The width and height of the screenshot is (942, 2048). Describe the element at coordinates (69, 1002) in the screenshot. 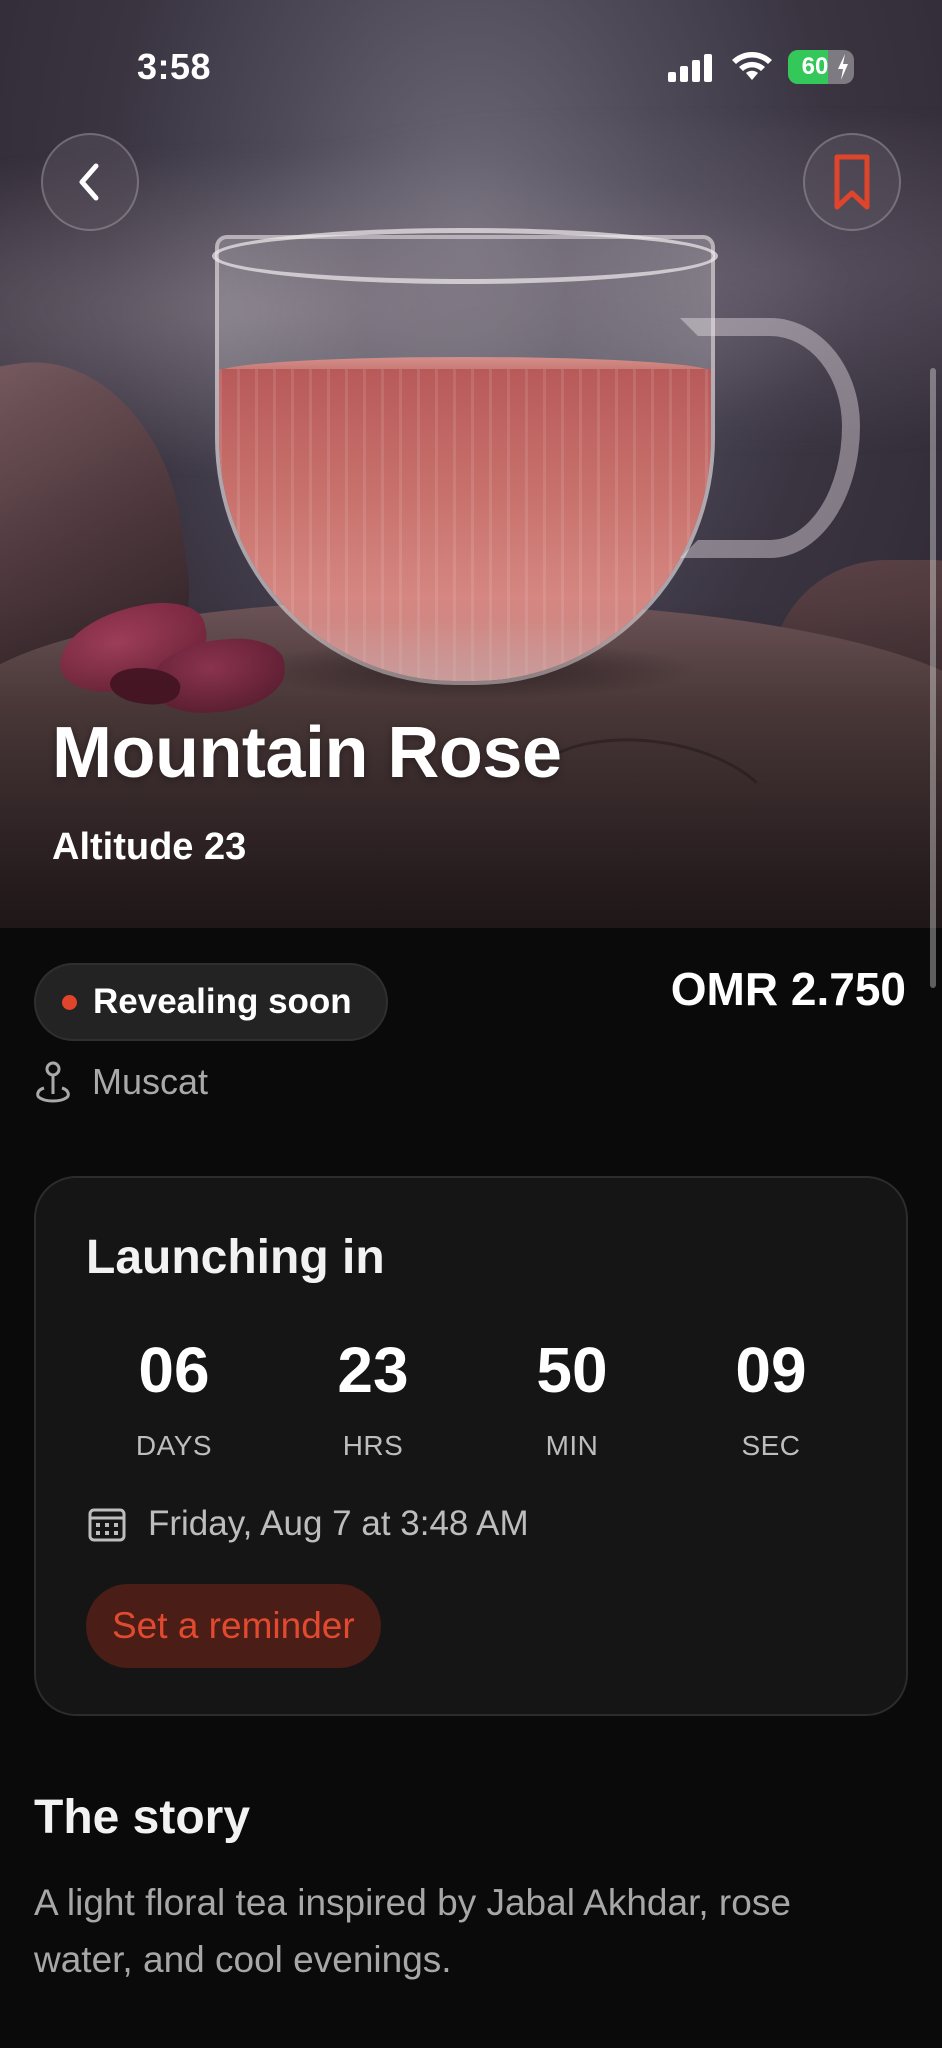

I see `status-dot` at that location.